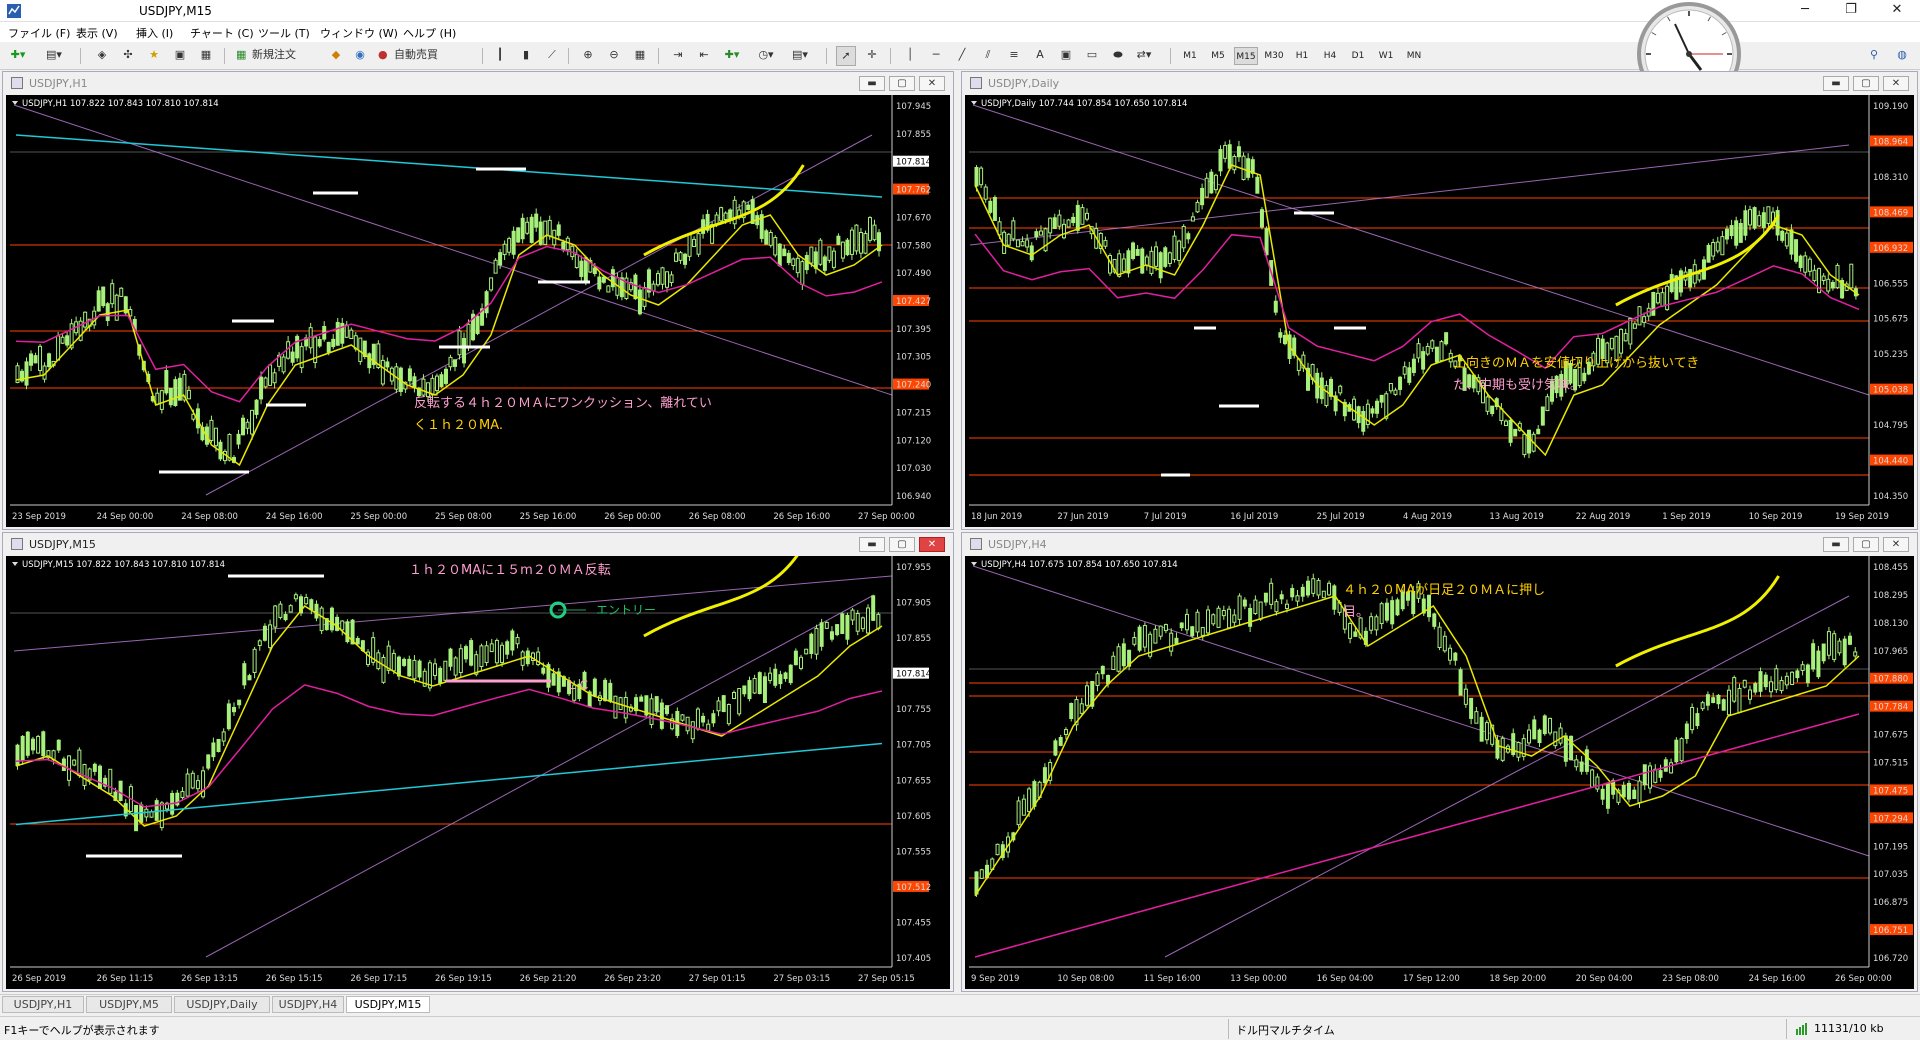 The image size is (1920, 1040). What do you see at coordinates (704, 56) in the screenshot?
I see `chart-shift-icon: ⇤` at bounding box center [704, 56].